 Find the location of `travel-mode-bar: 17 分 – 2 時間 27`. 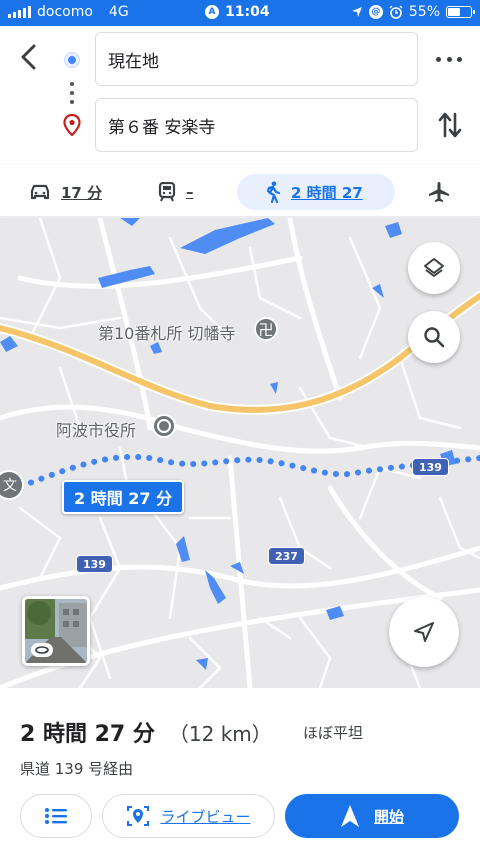

travel-mode-bar: 17 分 – 2 時間 27 is located at coordinates (240, 191).